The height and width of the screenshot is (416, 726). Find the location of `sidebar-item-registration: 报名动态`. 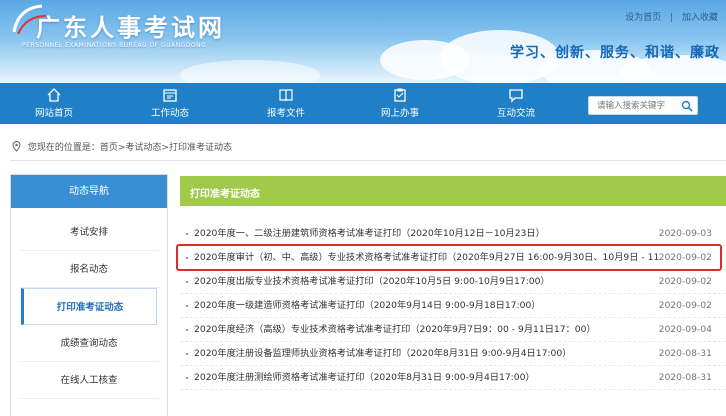

sidebar-item-registration: 报名动态 is located at coordinates (89, 269).